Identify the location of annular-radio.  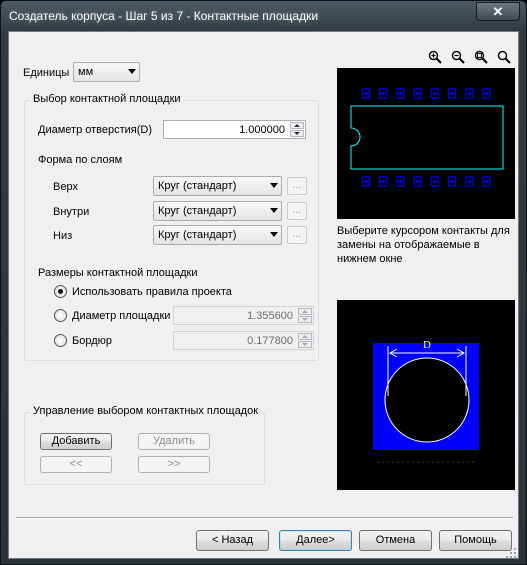
(60, 340).